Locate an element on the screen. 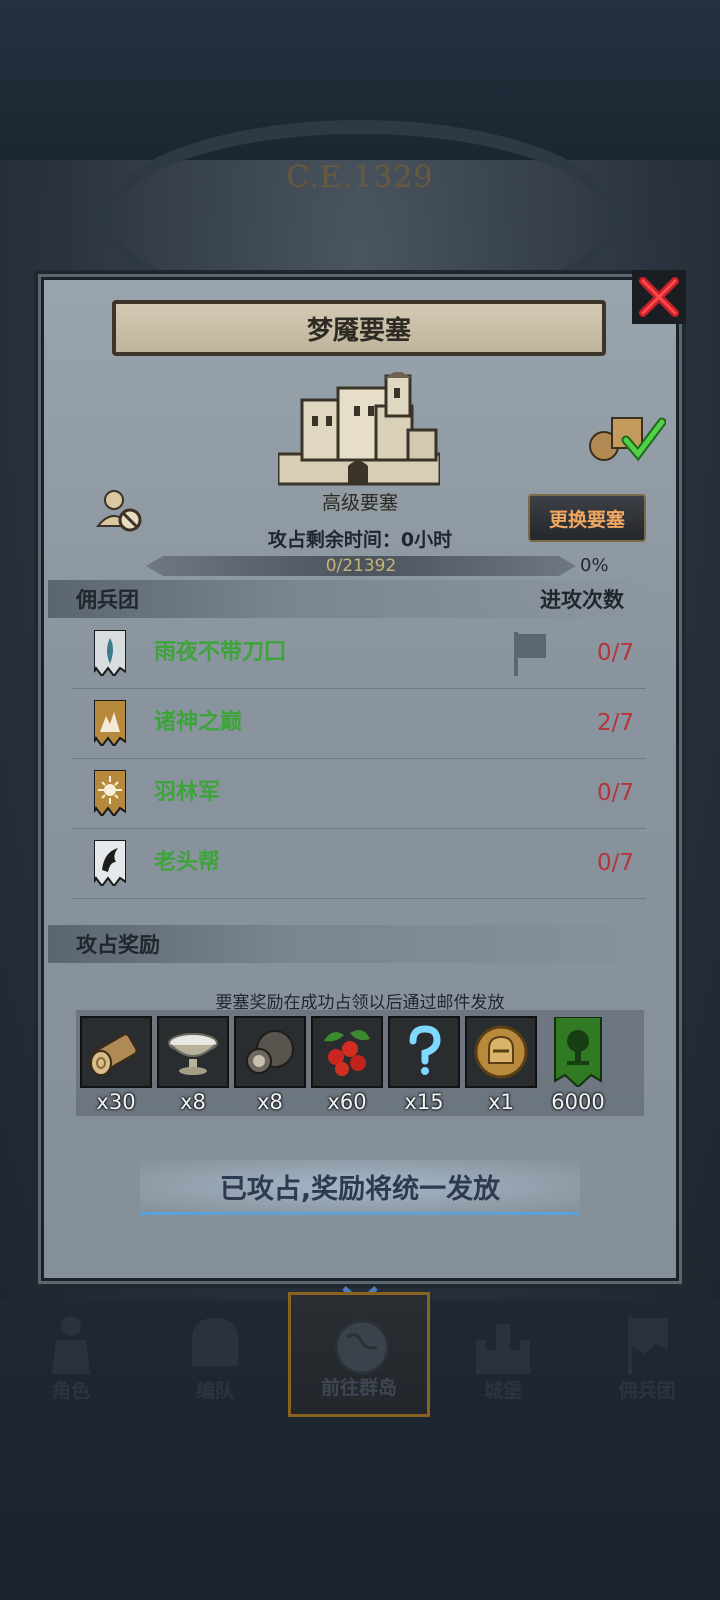 This screenshot has height=1600, width=720. reward-item: x60 is located at coordinates (347, 1066).